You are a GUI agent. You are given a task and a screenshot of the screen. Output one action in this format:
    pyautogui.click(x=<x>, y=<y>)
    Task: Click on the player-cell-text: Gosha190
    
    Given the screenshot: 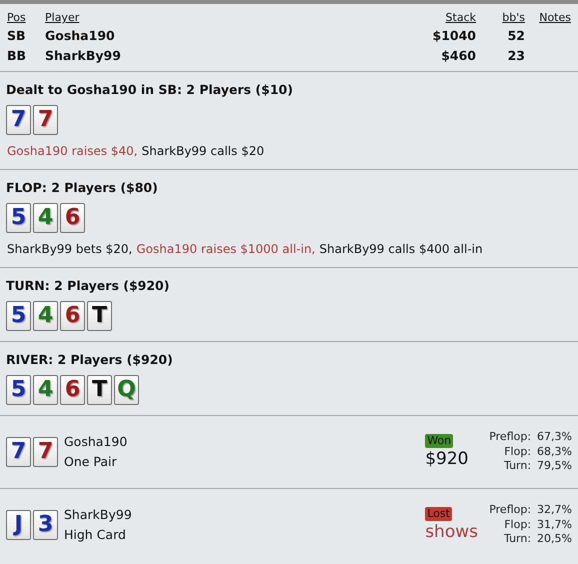 What is the action you would take?
    pyautogui.click(x=80, y=36)
    